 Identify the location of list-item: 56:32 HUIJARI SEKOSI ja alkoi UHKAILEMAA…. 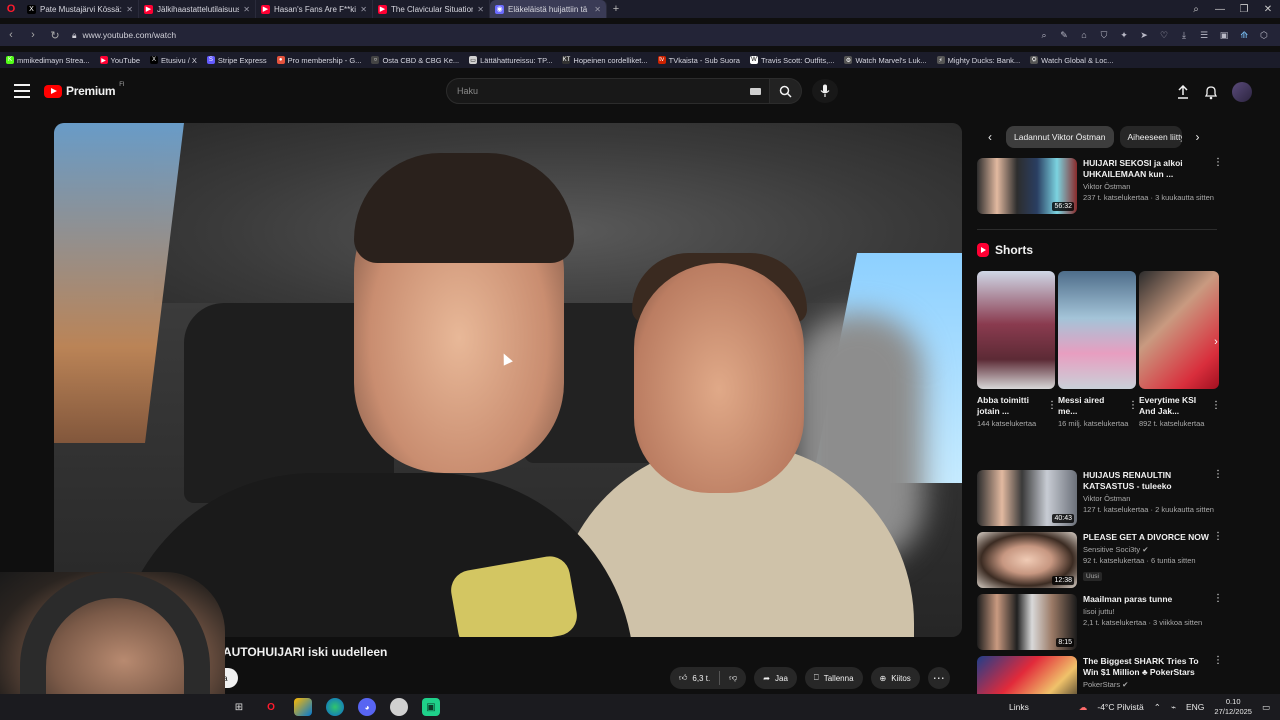
(1099, 186).